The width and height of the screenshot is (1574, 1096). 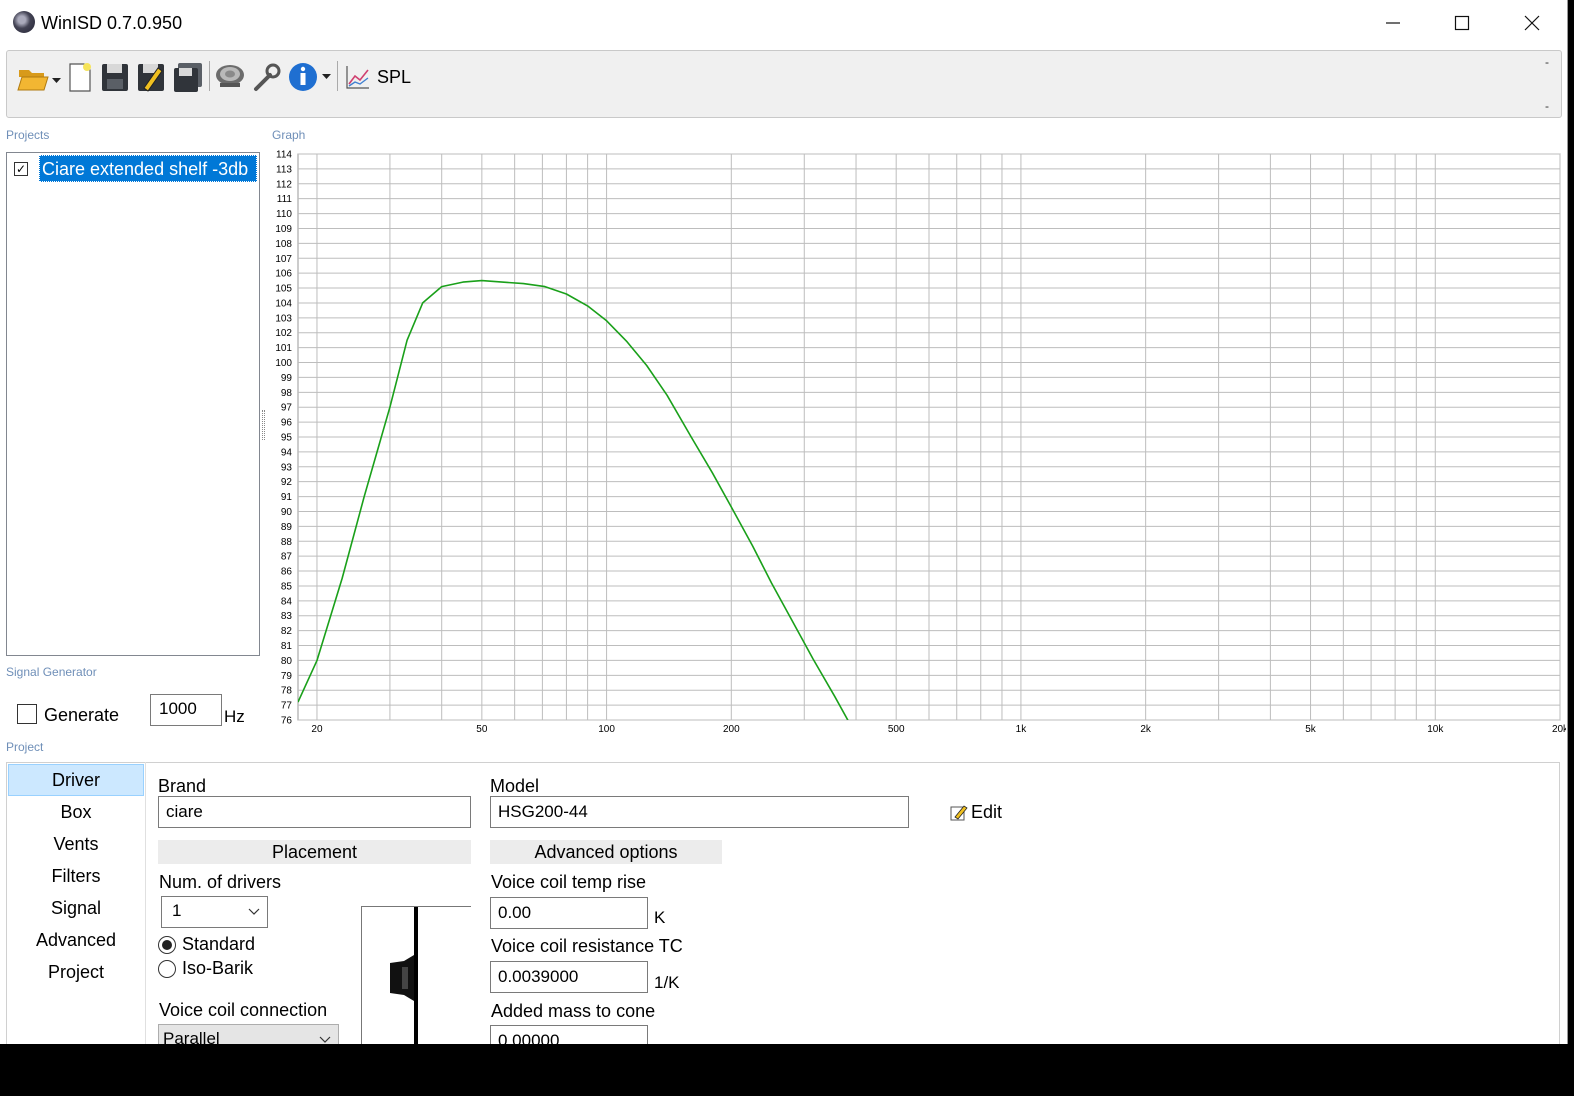 I want to click on y-tick-label: 86, so click(x=287, y=572).